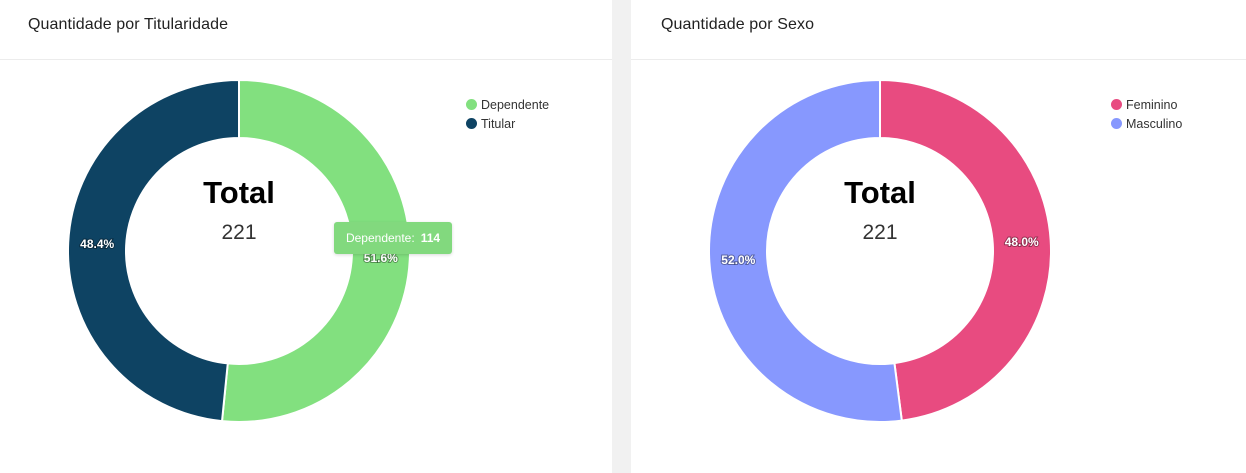  What do you see at coordinates (1154, 123) in the screenshot?
I see `legend-label: Masculino` at bounding box center [1154, 123].